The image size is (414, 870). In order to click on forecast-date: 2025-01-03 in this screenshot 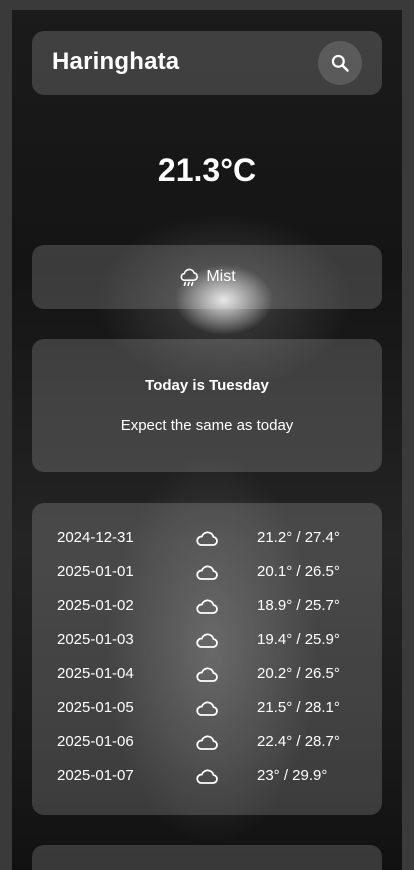, I will do `click(95, 639)`.